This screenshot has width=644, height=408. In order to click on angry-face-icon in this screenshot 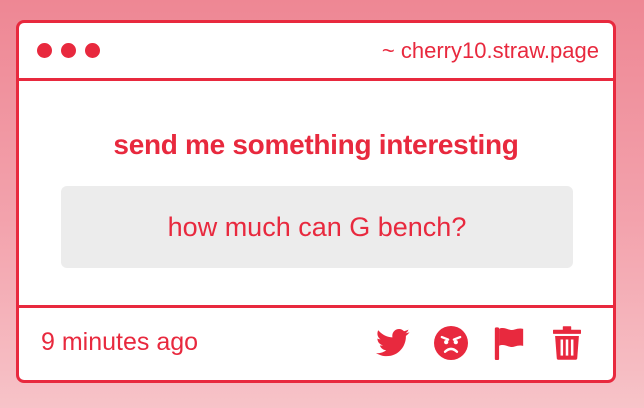, I will do `click(451, 342)`.